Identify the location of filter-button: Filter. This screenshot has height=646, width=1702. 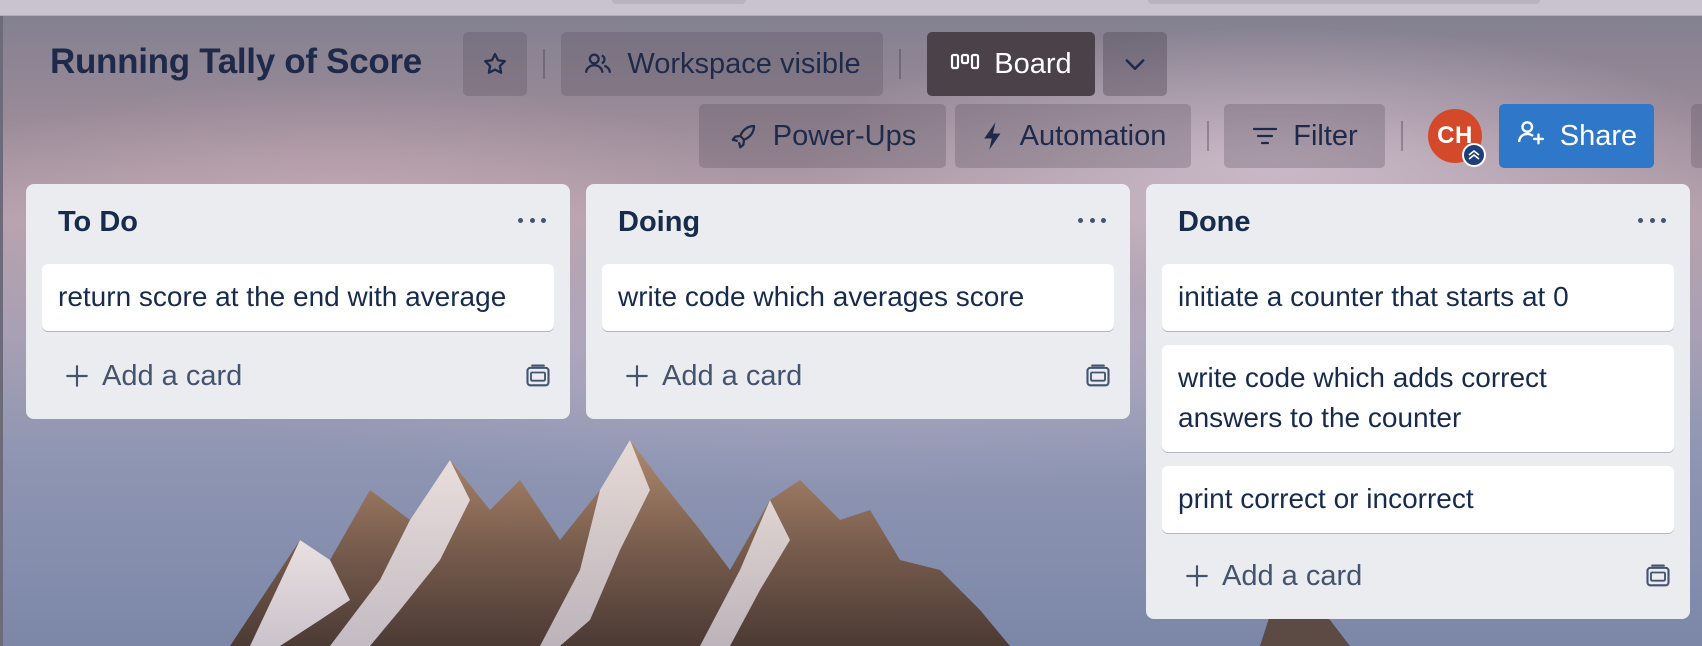
(1304, 136).